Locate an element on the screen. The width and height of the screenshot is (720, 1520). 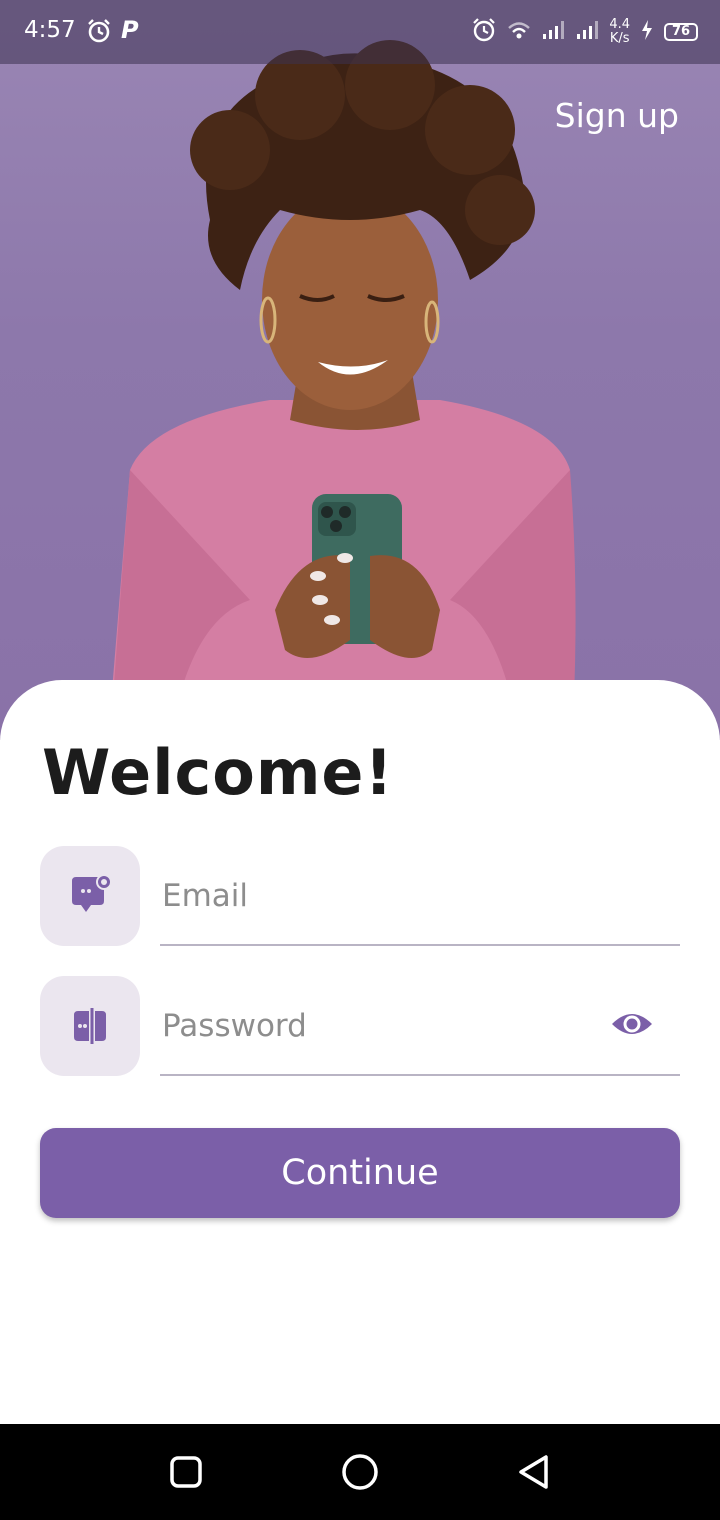
email-chat-icon is located at coordinates (90, 896).